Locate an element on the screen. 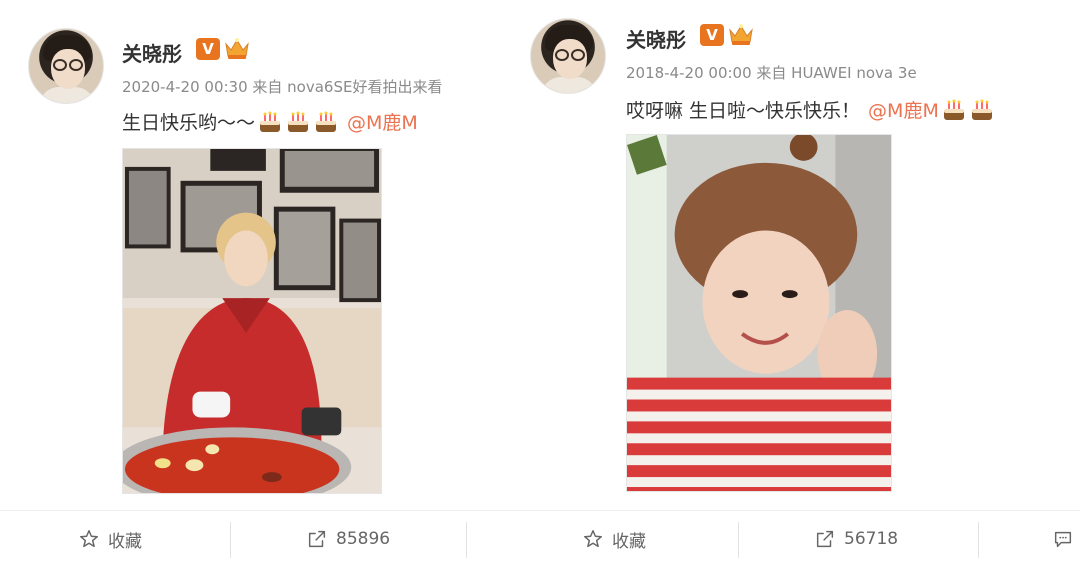 The width and height of the screenshot is (1080, 564). post-text: 哎呀嘛 生日啦～快乐快乐！ is located at coordinates (743, 111).